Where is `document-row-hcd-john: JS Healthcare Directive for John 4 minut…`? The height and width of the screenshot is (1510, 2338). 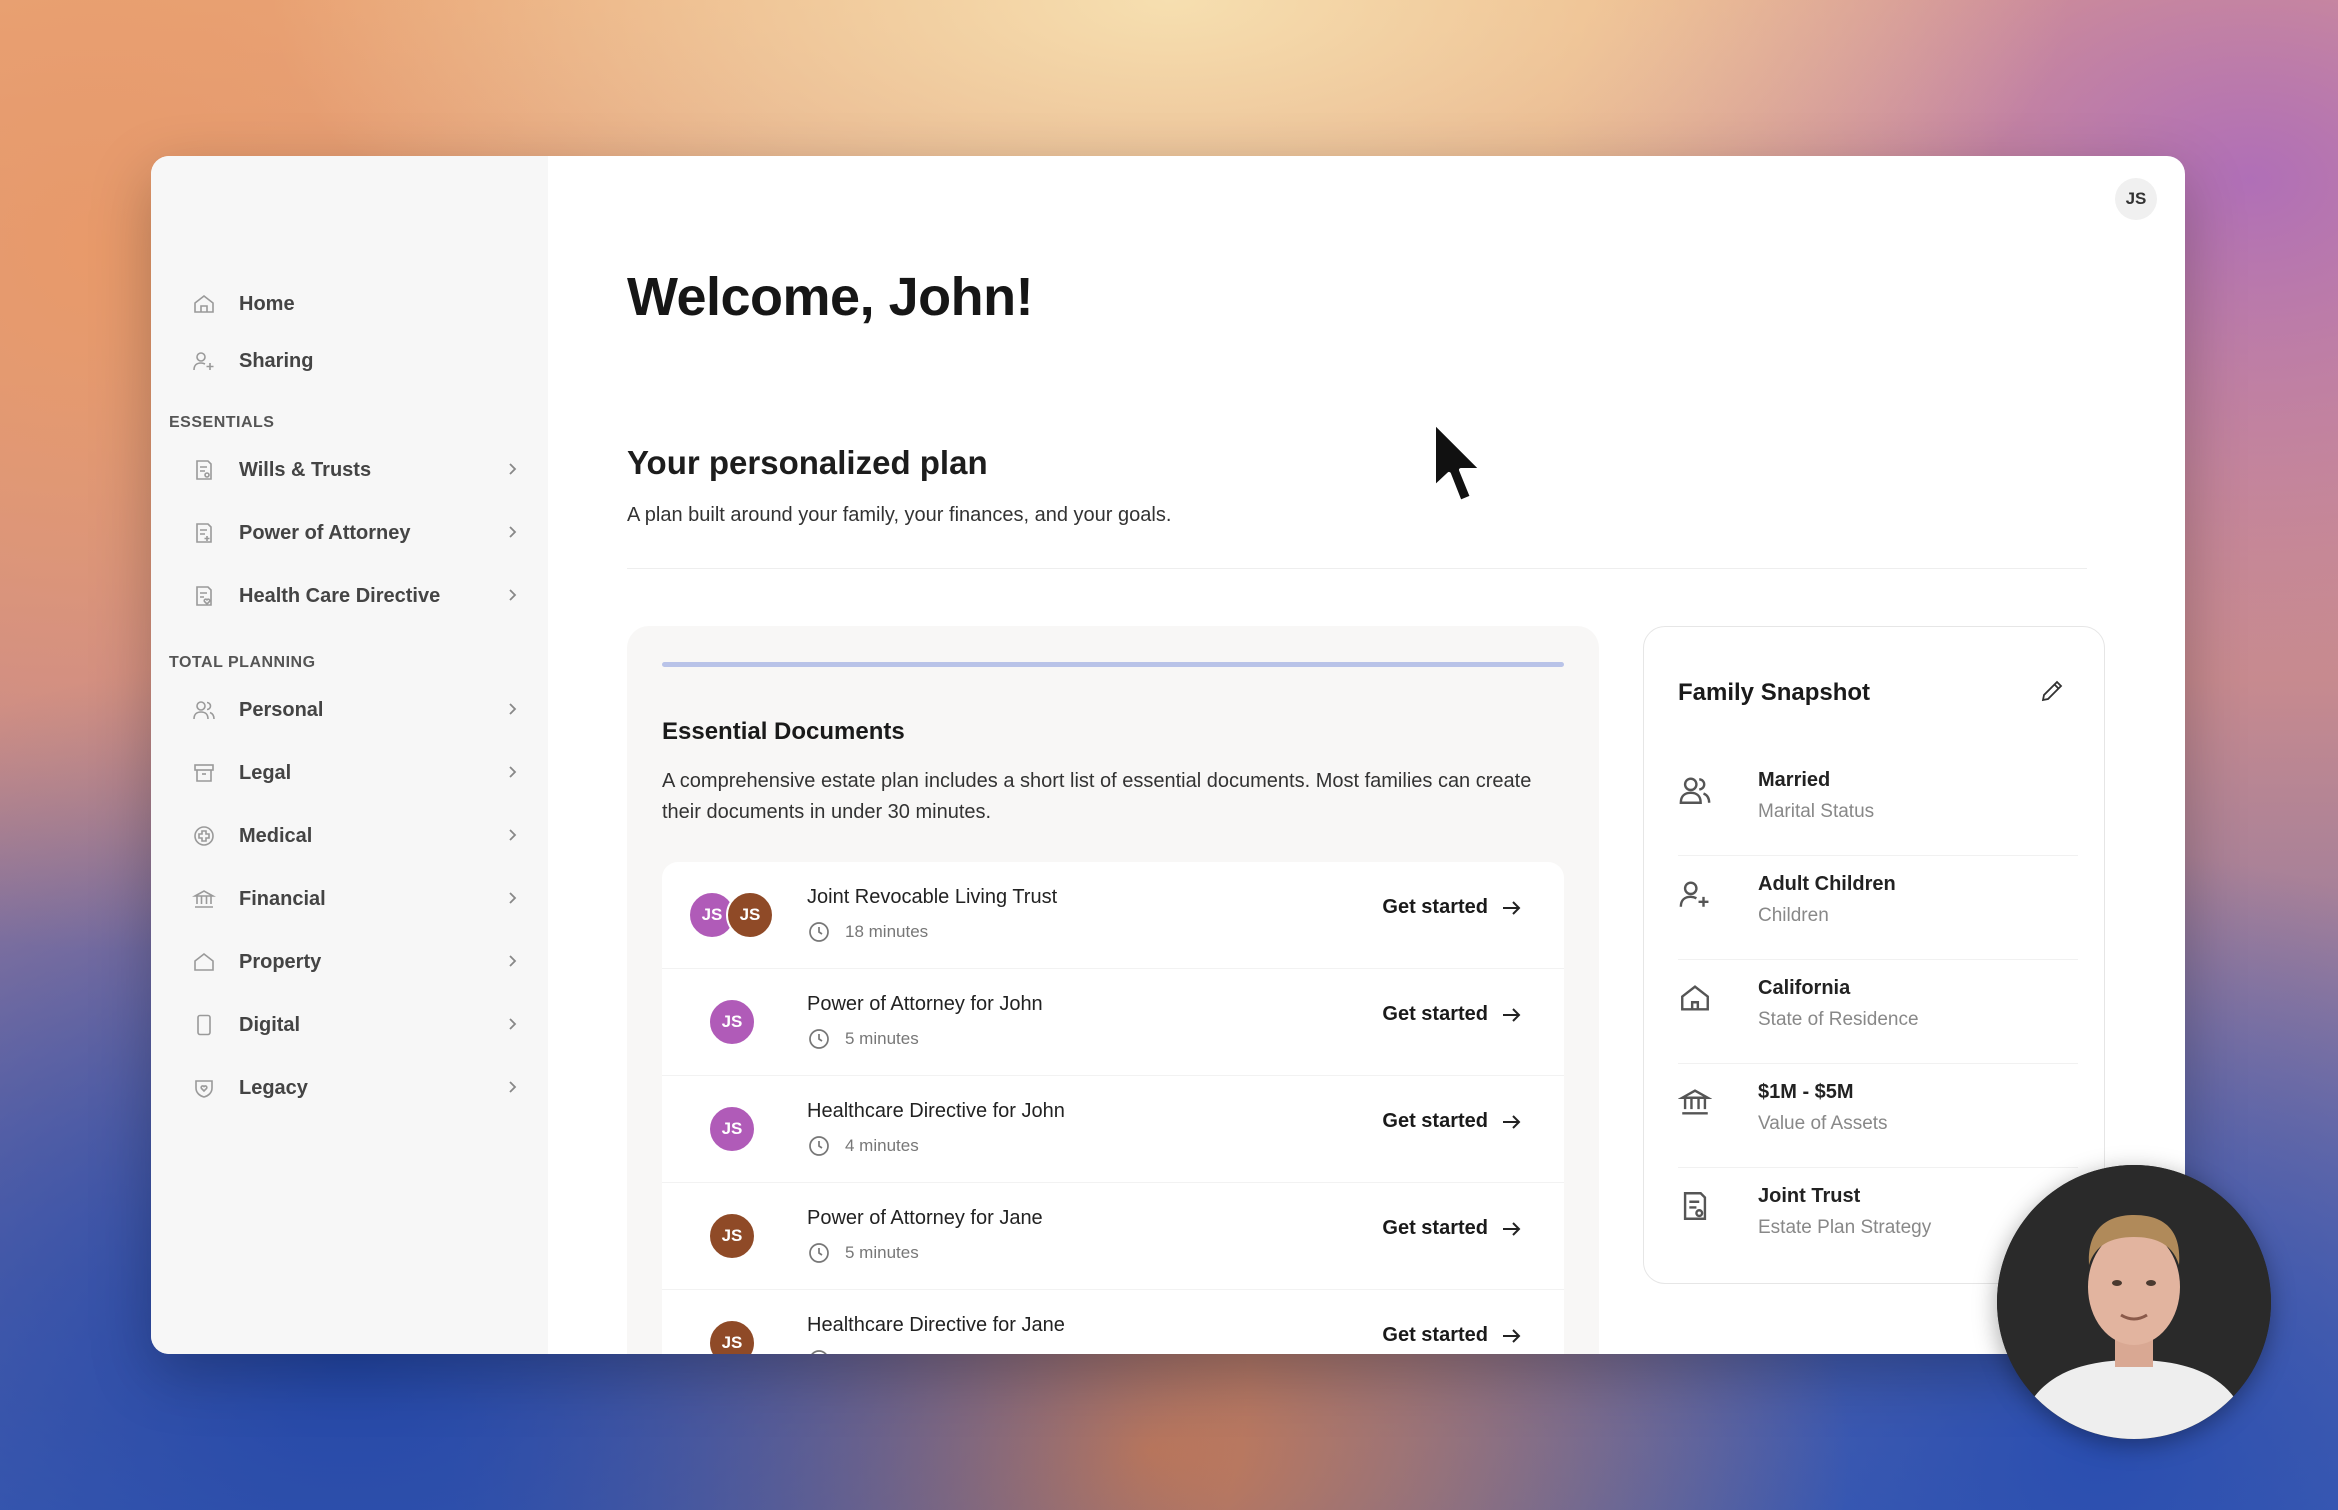 document-row-hcd-john: JS Healthcare Directive for John 4 minut… is located at coordinates (1113, 1129).